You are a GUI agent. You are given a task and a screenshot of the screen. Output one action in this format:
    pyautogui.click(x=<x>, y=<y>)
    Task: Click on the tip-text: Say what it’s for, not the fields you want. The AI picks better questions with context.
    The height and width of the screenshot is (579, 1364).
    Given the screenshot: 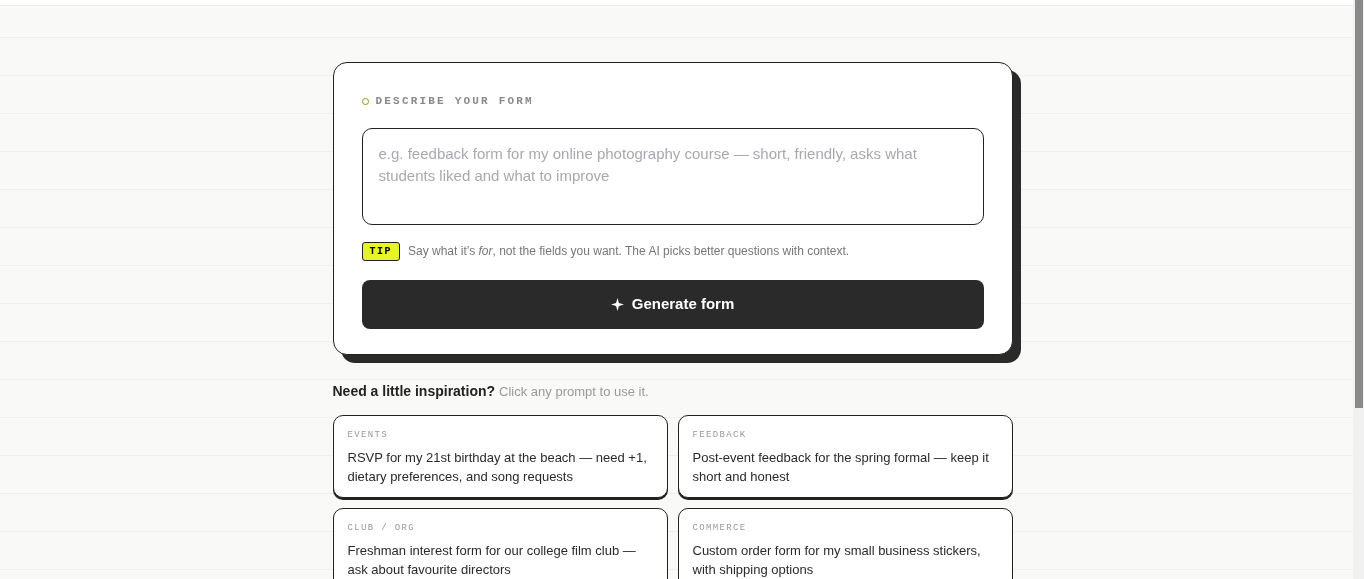 What is the action you would take?
    pyautogui.click(x=629, y=251)
    